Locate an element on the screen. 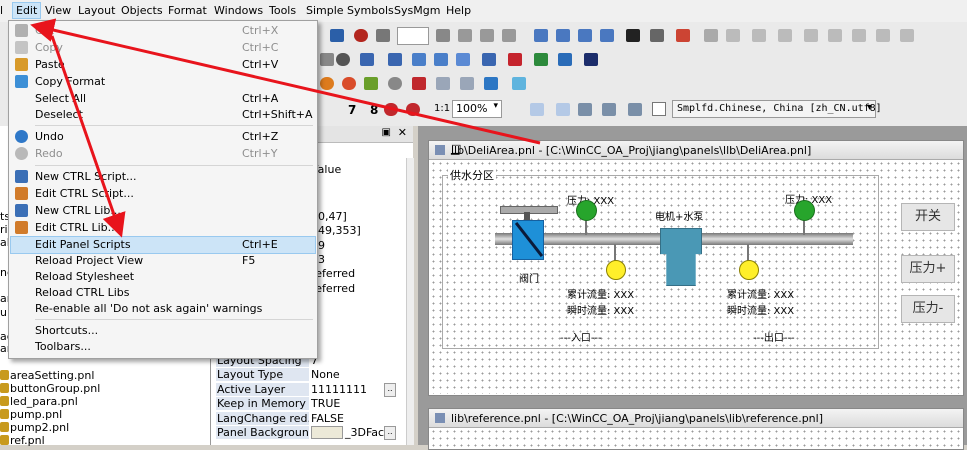  rotate-icon is located at coordinates (361, 35).